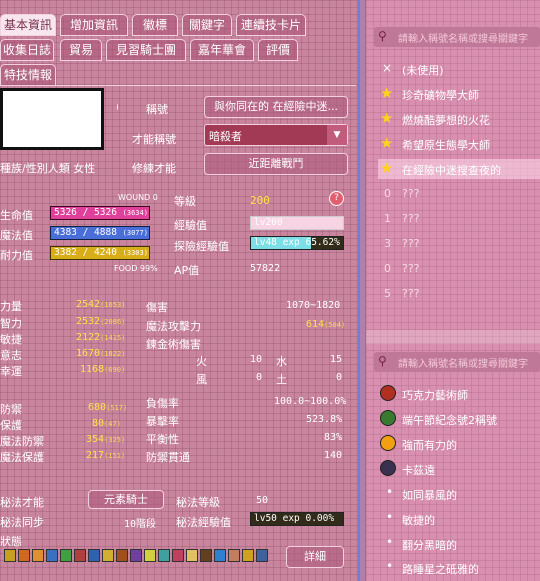 This screenshot has height=581, width=540. What do you see at coordinates (52, 119) in the screenshot?
I see `character-portrait` at bounding box center [52, 119].